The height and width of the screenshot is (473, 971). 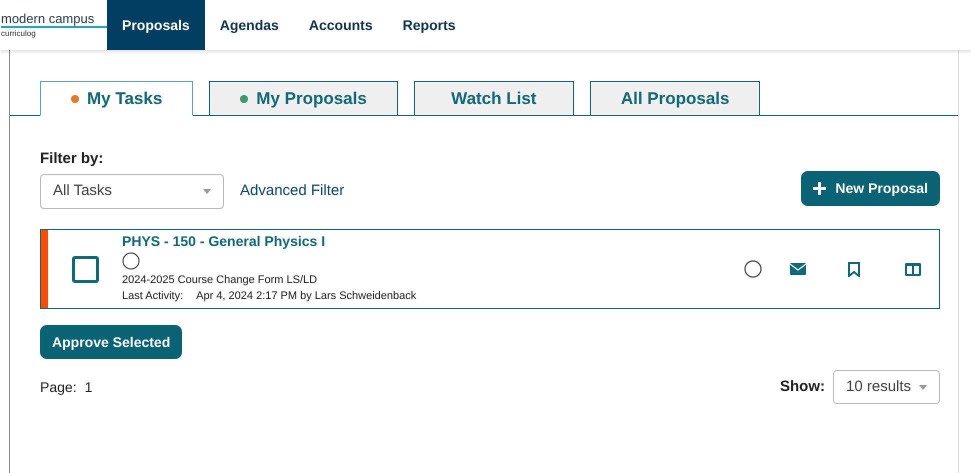 I want to click on activity-label: Last Activity:, so click(x=153, y=296).